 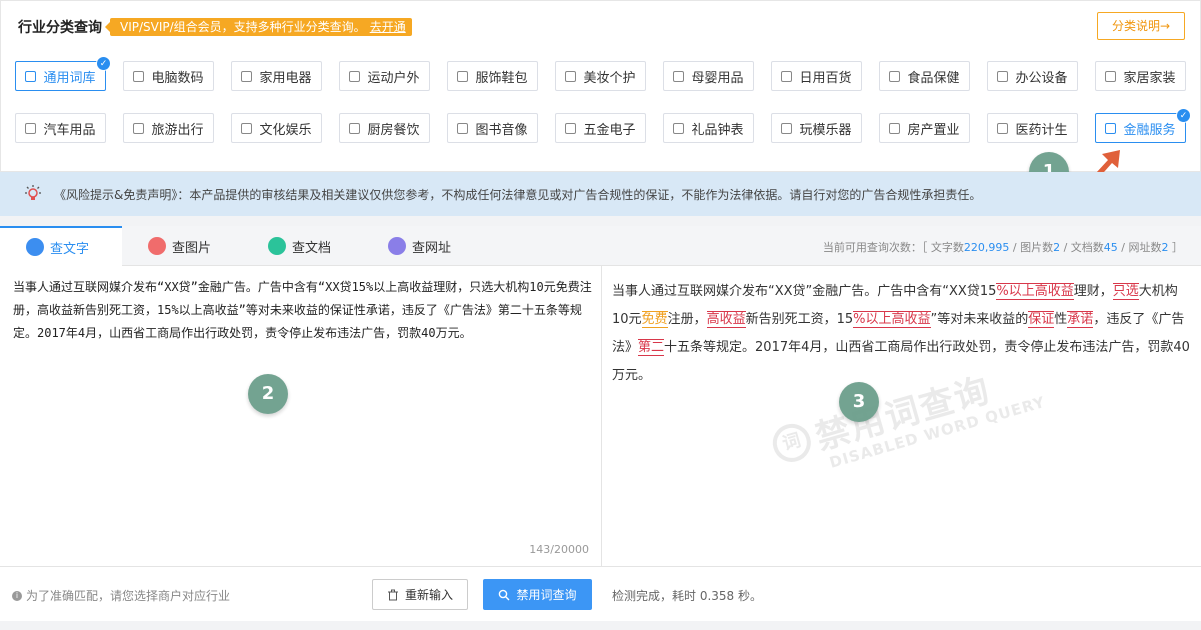 I want to click on category-chip: 玩模乐器, so click(x=816, y=128).